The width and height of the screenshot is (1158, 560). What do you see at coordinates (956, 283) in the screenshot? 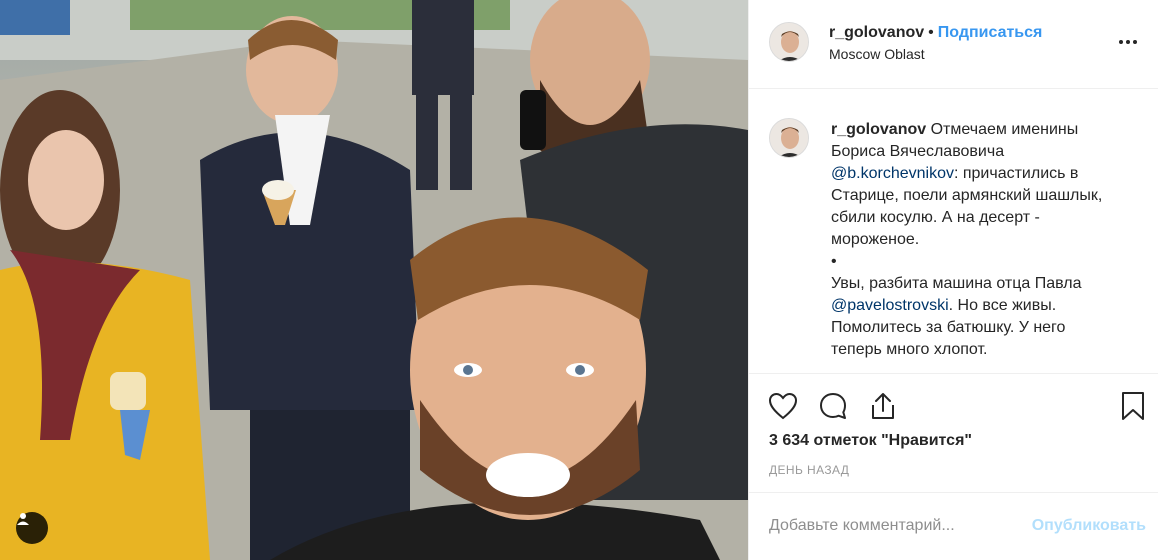
I see `caption-line: Увы, разбита машина отца Павла` at bounding box center [956, 283].